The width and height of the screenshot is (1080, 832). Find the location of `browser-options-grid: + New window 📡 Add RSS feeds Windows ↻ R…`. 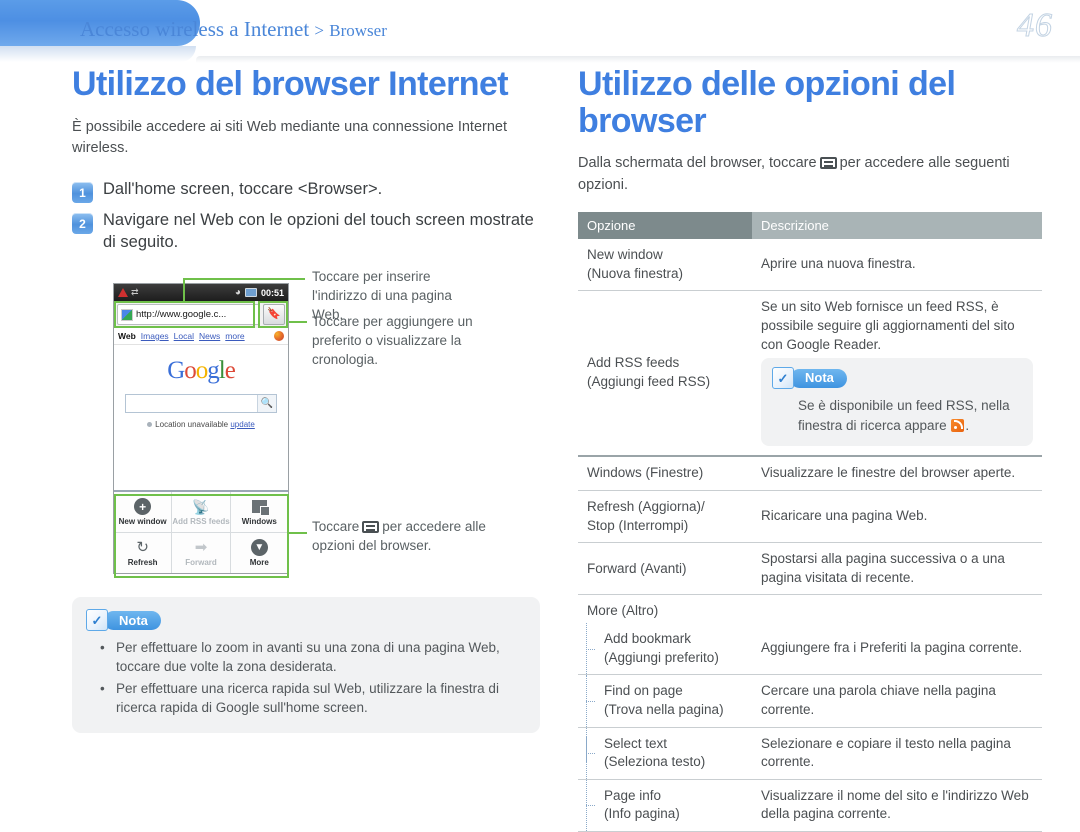

browser-options-grid: + New window 📡 Add RSS feeds Windows ↻ R… is located at coordinates (201, 531).